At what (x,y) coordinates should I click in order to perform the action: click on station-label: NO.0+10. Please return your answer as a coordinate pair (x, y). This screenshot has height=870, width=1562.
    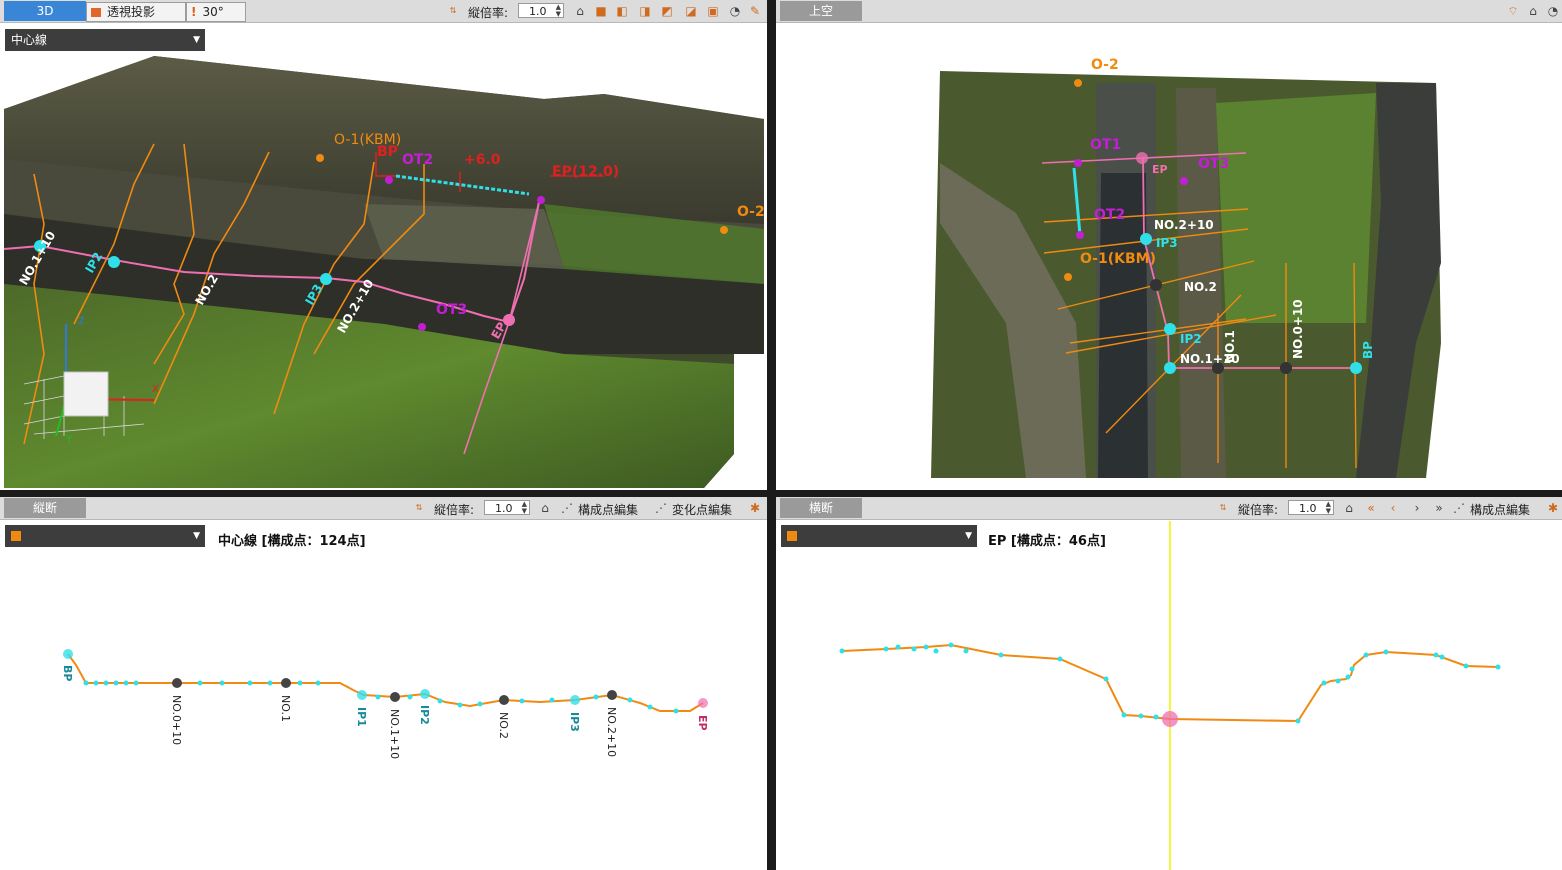
    Looking at the image, I should click on (176, 720).